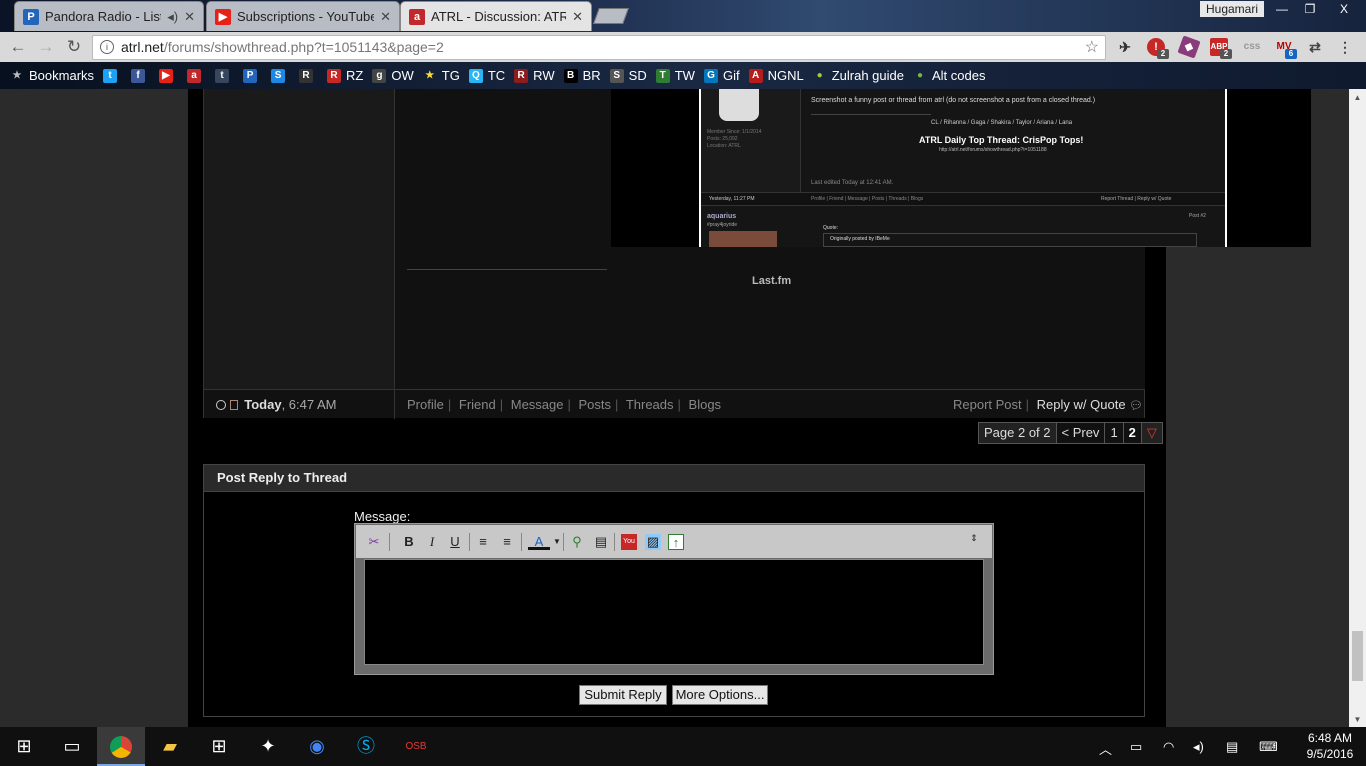 The image size is (1366, 766). Describe the element at coordinates (1252, 47) in the screenshot. I see `css-extension-icon: css` at that location.